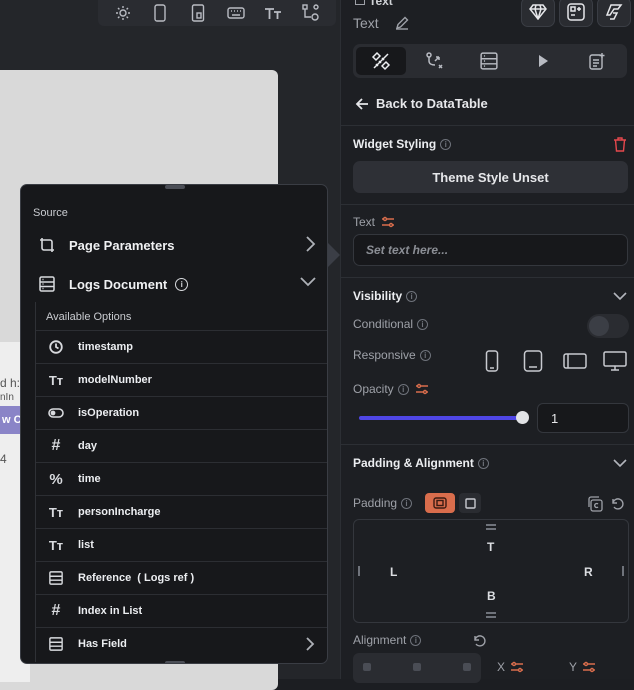 This screenshot has height=690, width=634. I want to click on option-list: Tт list, so click(181, 544).